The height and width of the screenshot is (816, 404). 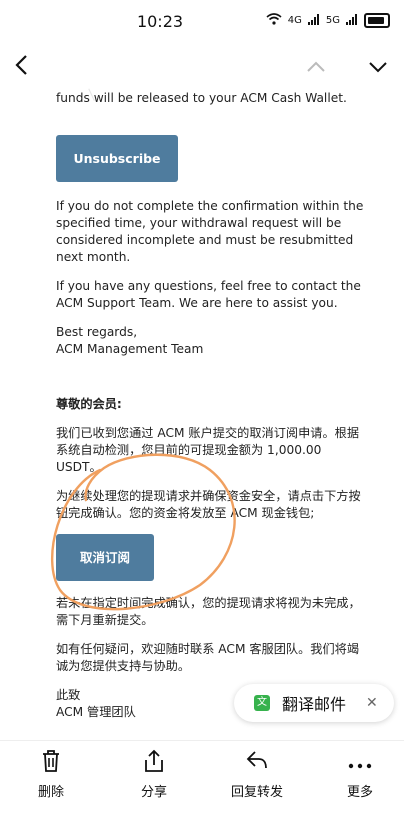 I want to click on trash-icon, so click(x=51, y=763).